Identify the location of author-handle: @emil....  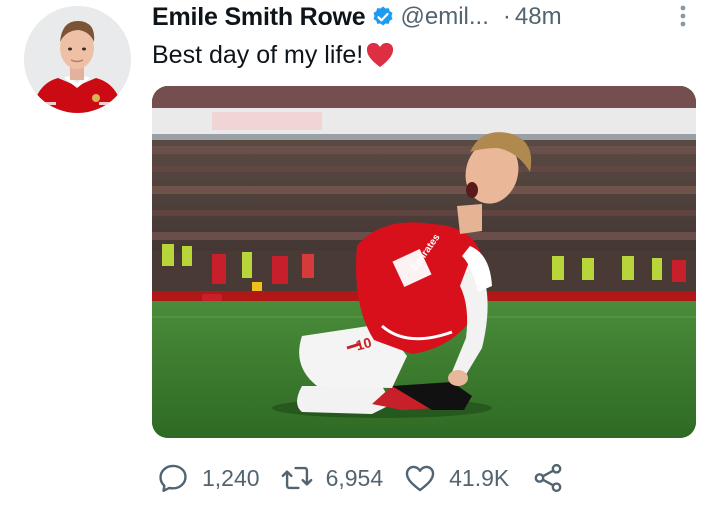
(445, 17).